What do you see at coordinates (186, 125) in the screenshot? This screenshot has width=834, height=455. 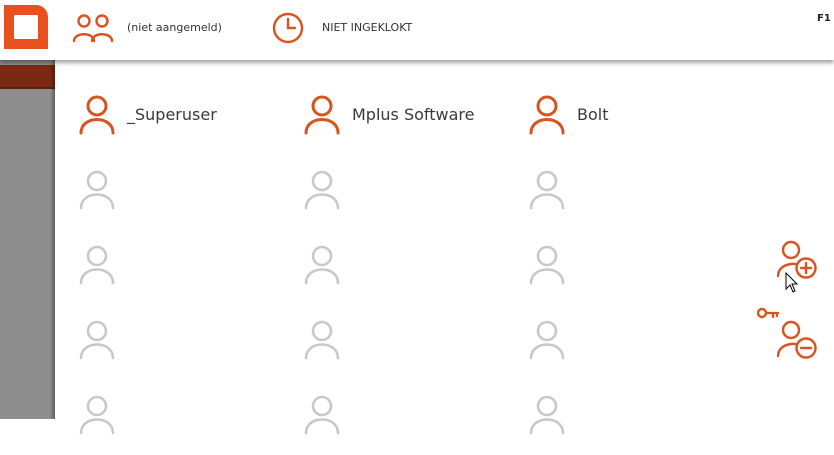 I see `user-tile: _Superuser` at bounding box center [186, 125].